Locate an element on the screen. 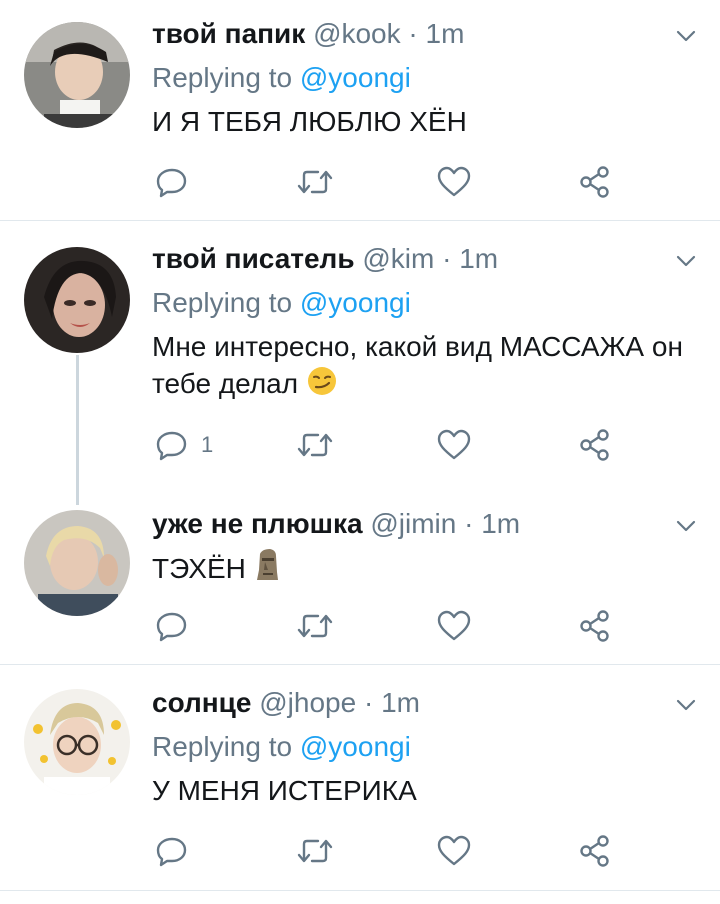  tweet-header: твой писатель @kim · 1m is located at coordinates (325, 259).